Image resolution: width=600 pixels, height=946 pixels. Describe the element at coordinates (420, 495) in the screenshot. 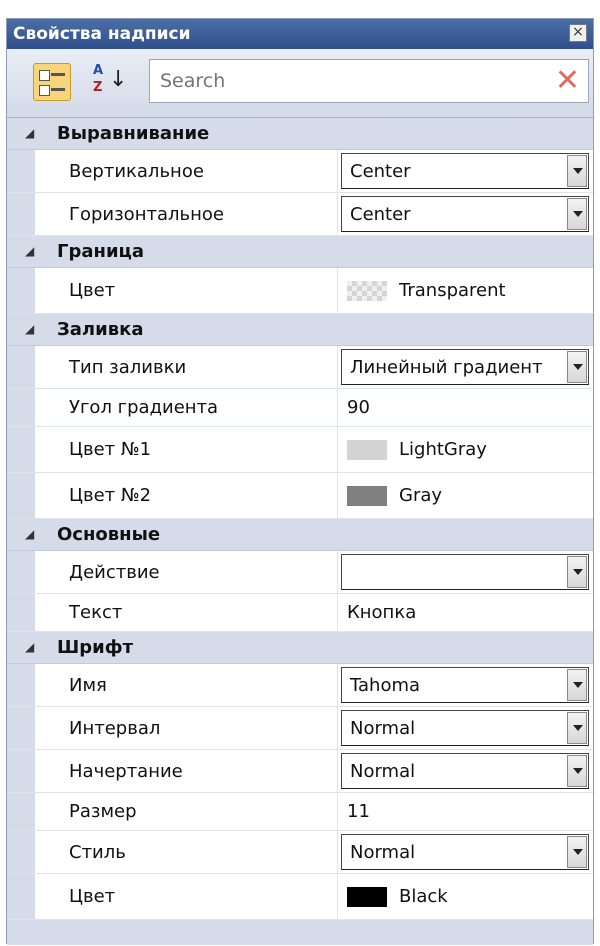

I see `color-value: Gray` at that location.